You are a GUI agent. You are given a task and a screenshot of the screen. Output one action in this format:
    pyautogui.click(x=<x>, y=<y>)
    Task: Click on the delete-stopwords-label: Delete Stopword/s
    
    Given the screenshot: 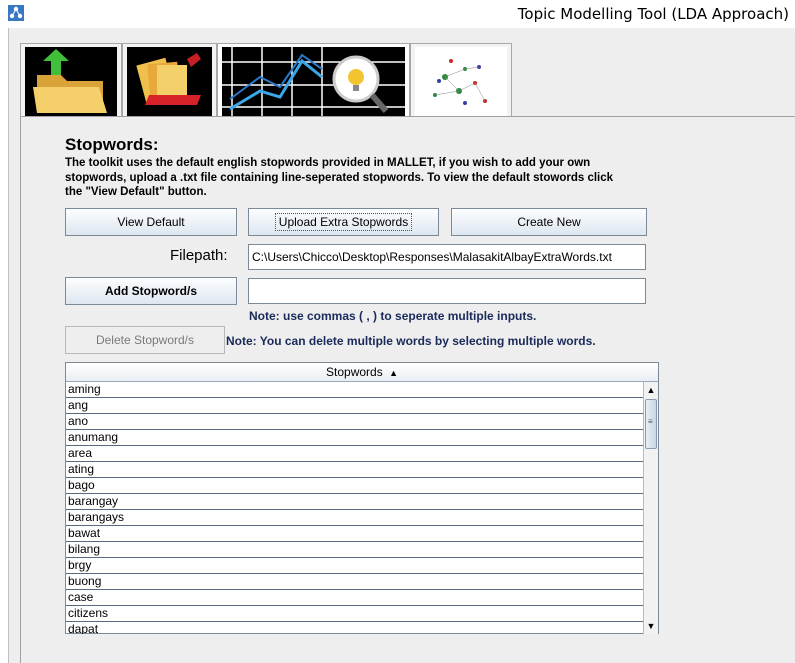 What is the action you would take?
    pyautogui.click(x=145, y=340)
    